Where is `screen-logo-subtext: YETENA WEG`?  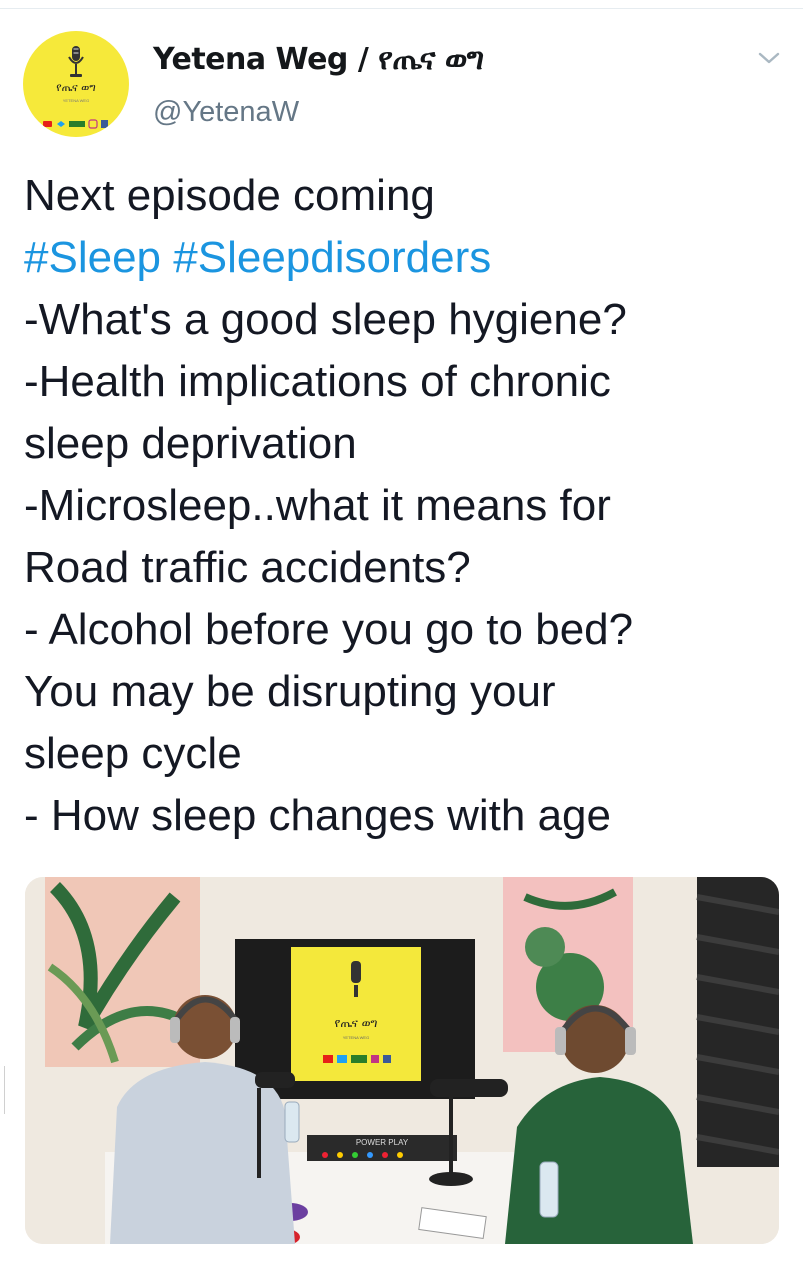 screen-logo-subtext: YETENA WEG is located at coordinates (356, 1037).